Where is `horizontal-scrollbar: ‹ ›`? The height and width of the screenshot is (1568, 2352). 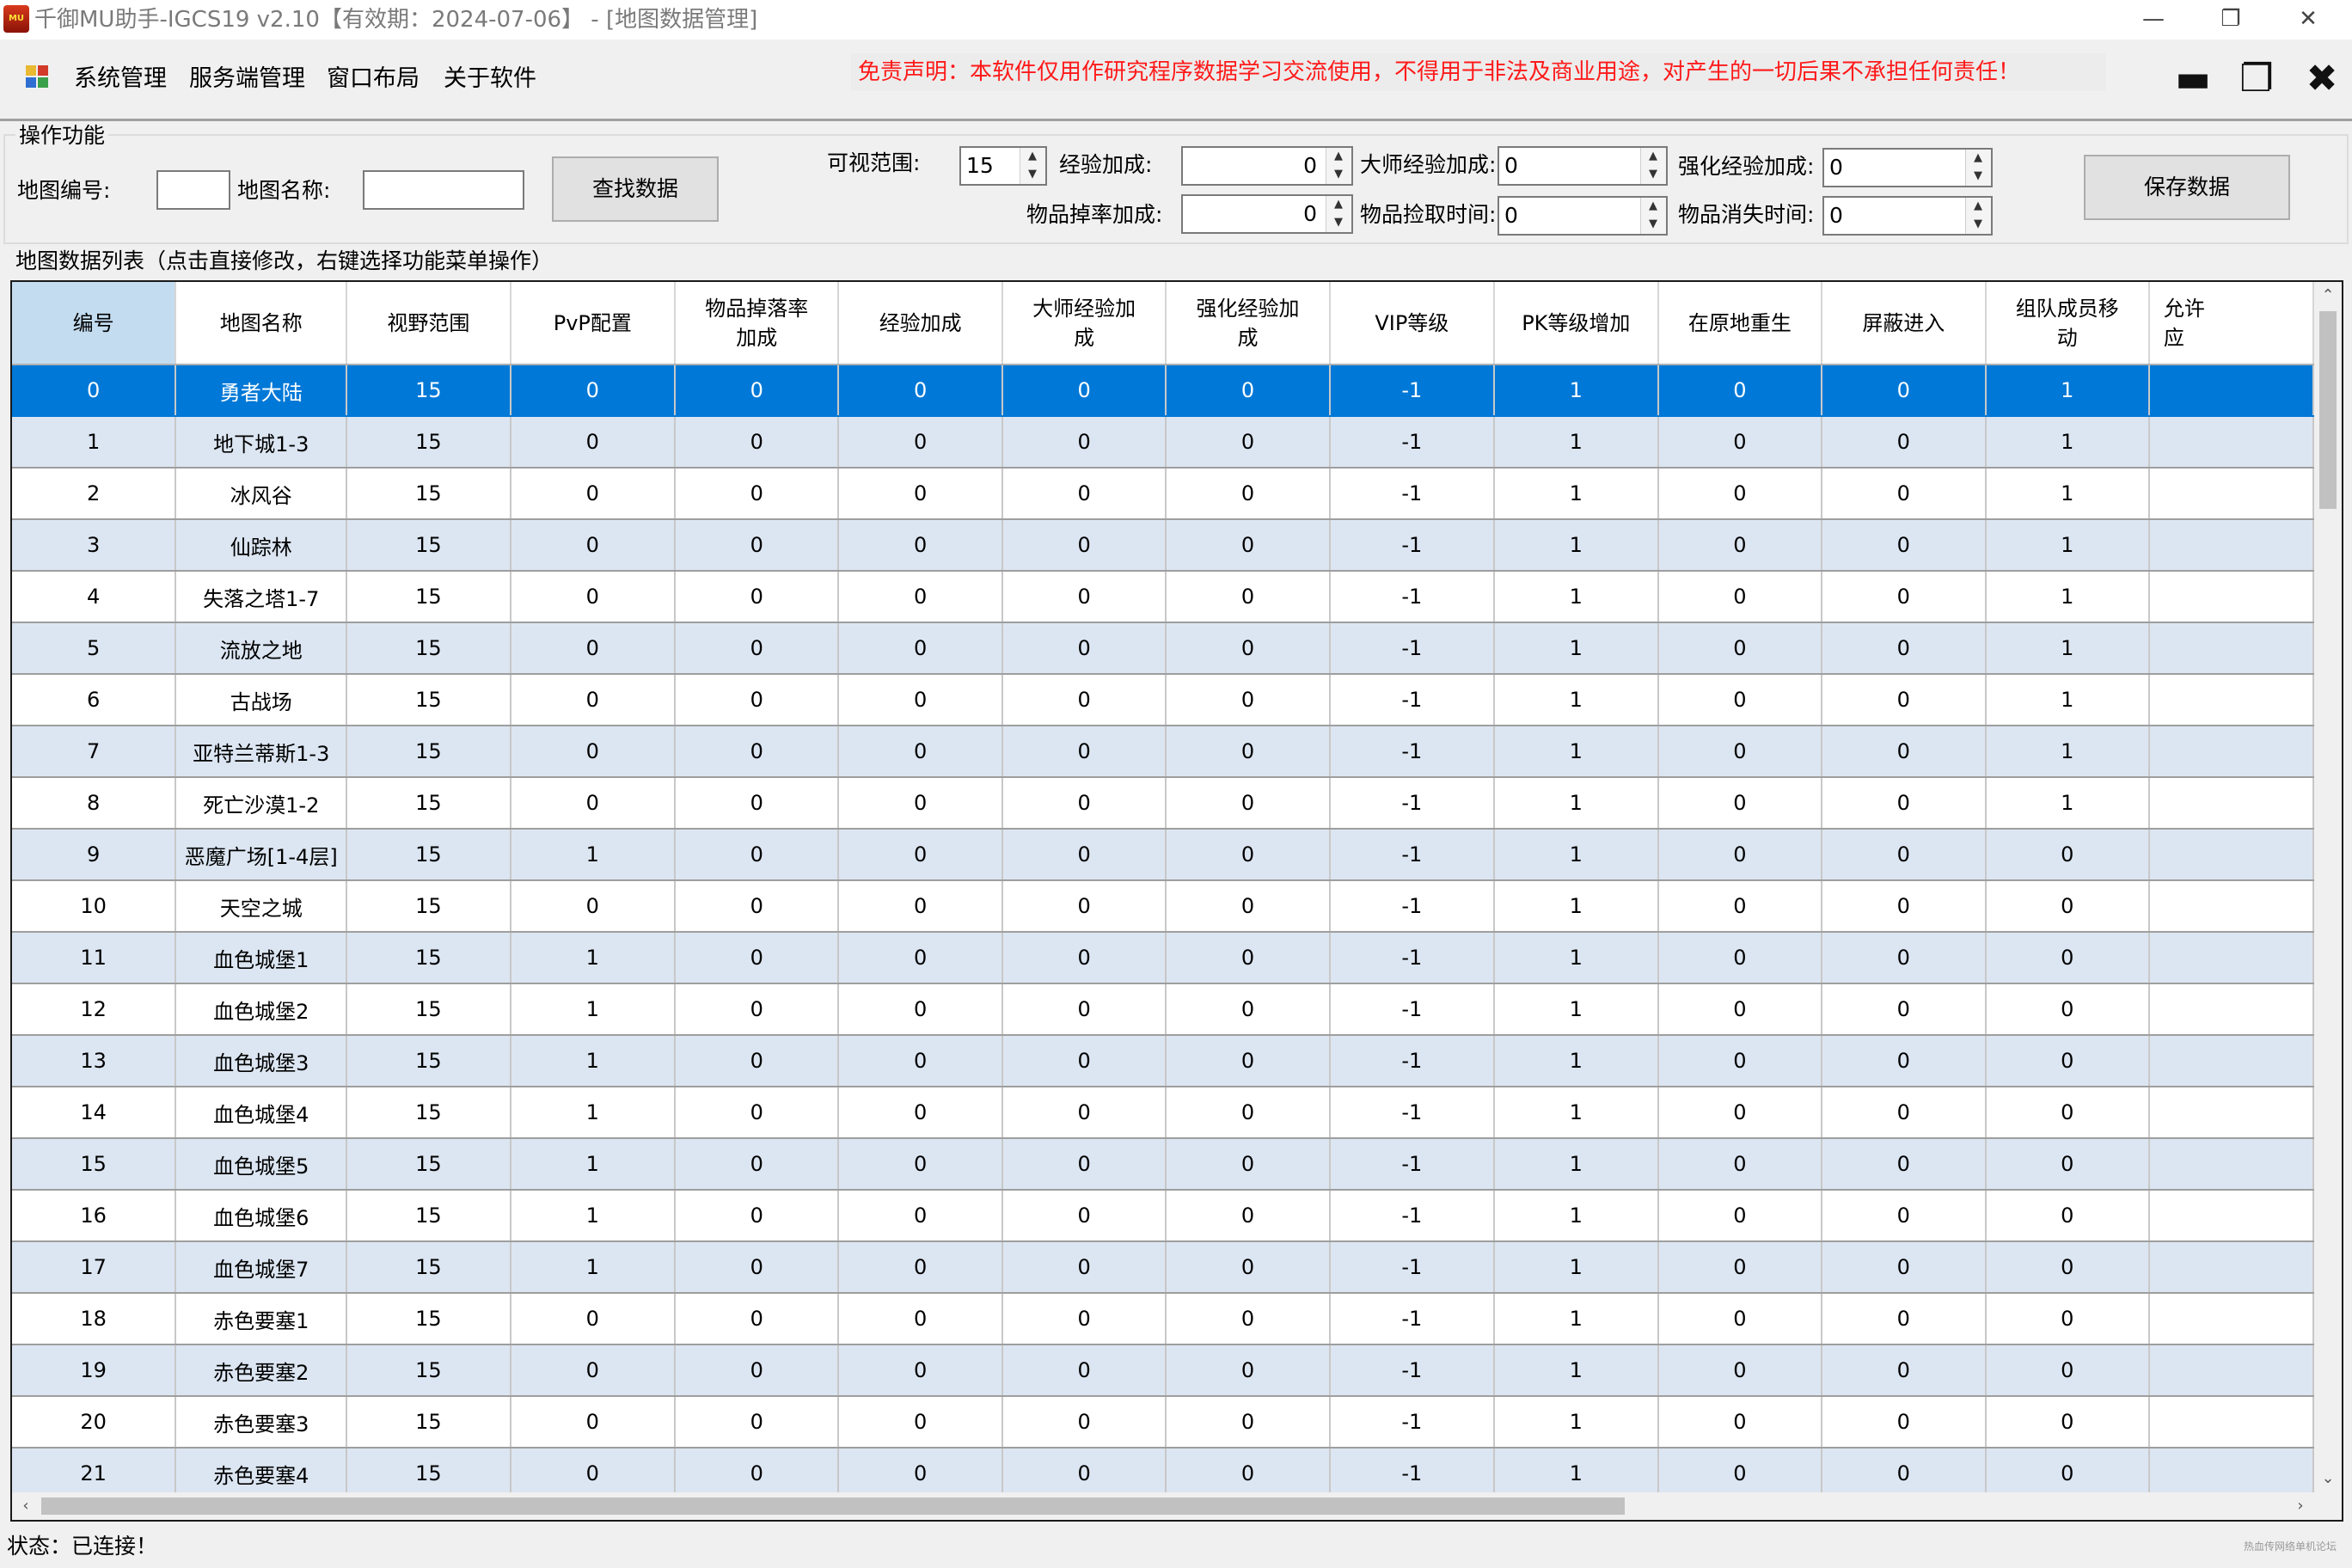
horizontal-scrollbar: ‹ › is located at coordinates (1163, 1506).